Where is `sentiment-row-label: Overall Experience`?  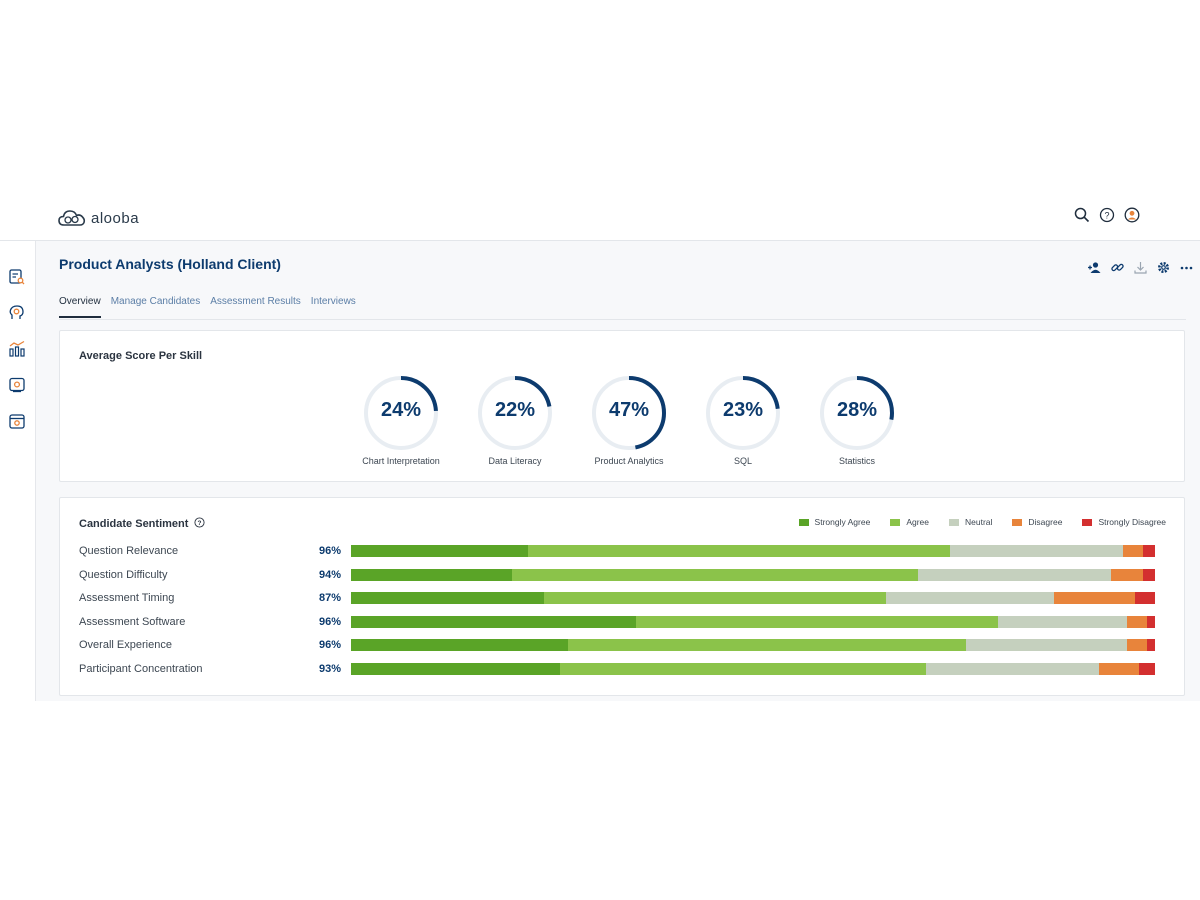 sentiment-row-label: Overall Experience is located at coordinates (125, 645).